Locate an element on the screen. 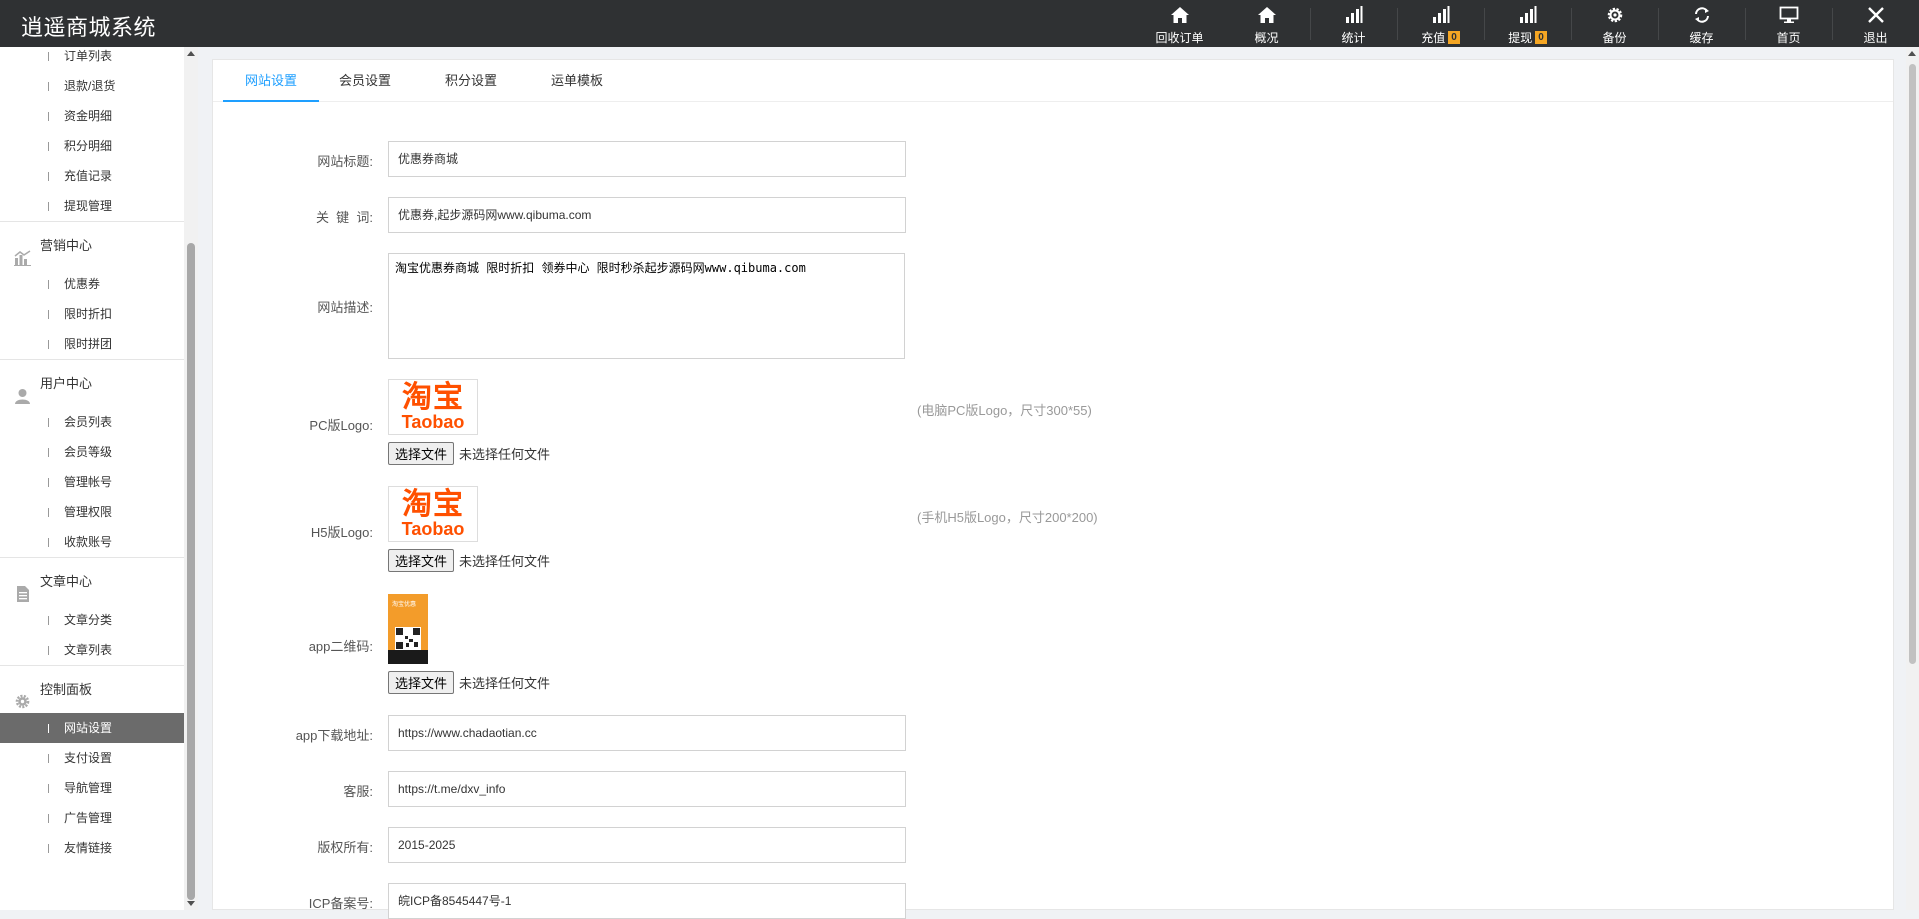 Image resolution: width=1919 pixels, height=919 pixels. top-nav-label: 提现 0 is located at coordinates (1527, 37).